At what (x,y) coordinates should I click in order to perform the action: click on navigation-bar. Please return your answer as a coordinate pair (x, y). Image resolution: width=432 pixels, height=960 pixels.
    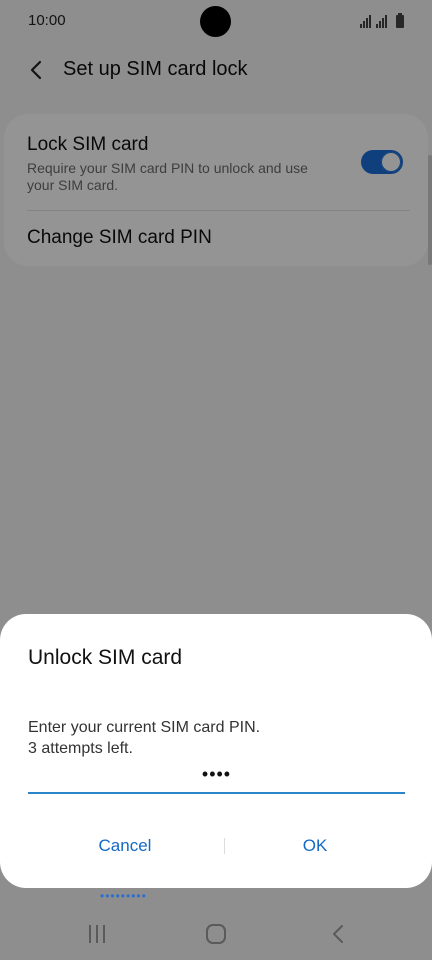
    Looking at the image, I should click on (216, 934).